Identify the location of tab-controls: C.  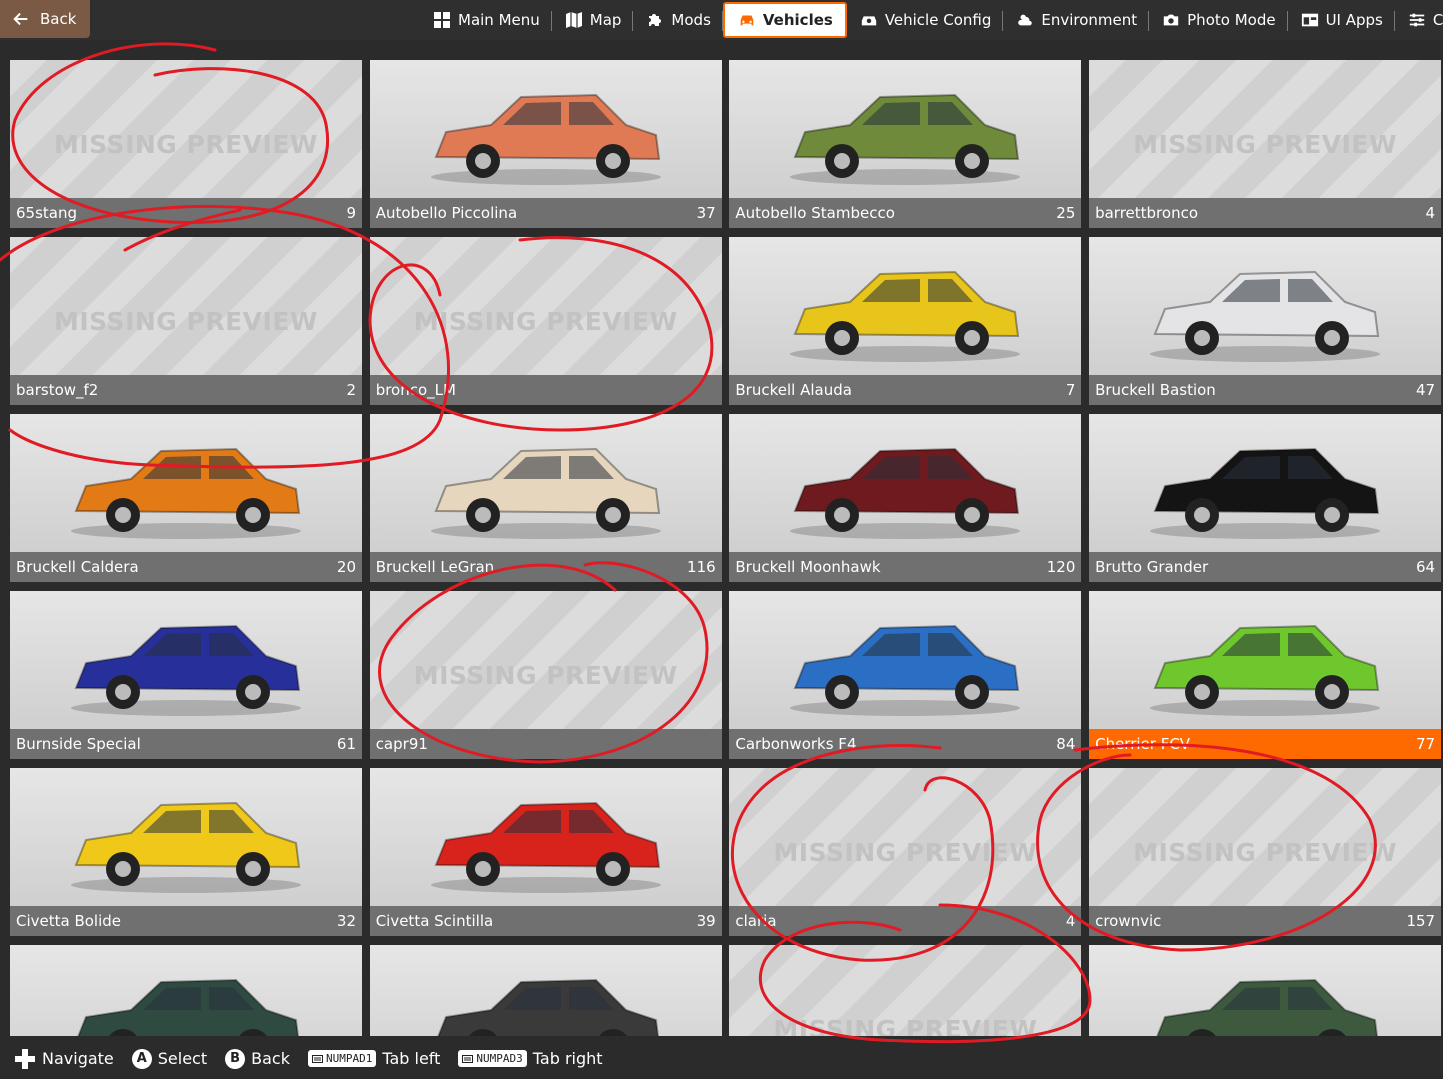
(1419, 20).